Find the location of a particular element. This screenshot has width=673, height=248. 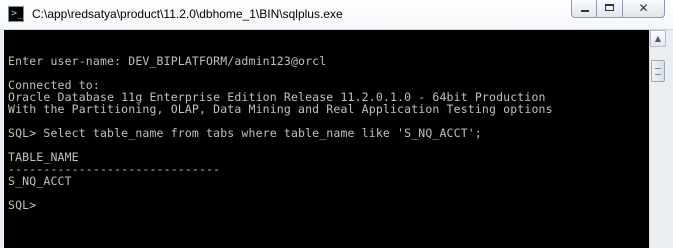

scroll-thumb is located at coordinates (658, 71).